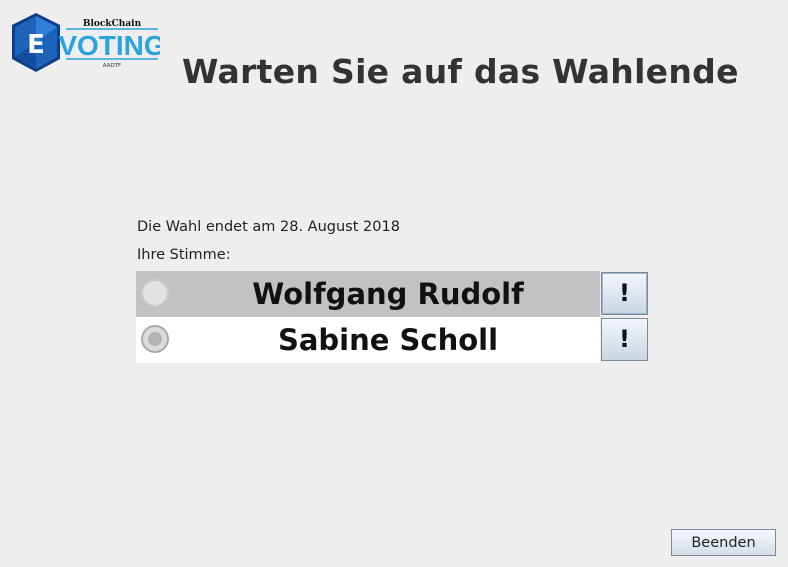 This screenshot has height=567, width=788. Describe the element at coordinates (460, 71) in the screenshot. I see `page-title: Warten Sie auf das Wahlende` at that location.